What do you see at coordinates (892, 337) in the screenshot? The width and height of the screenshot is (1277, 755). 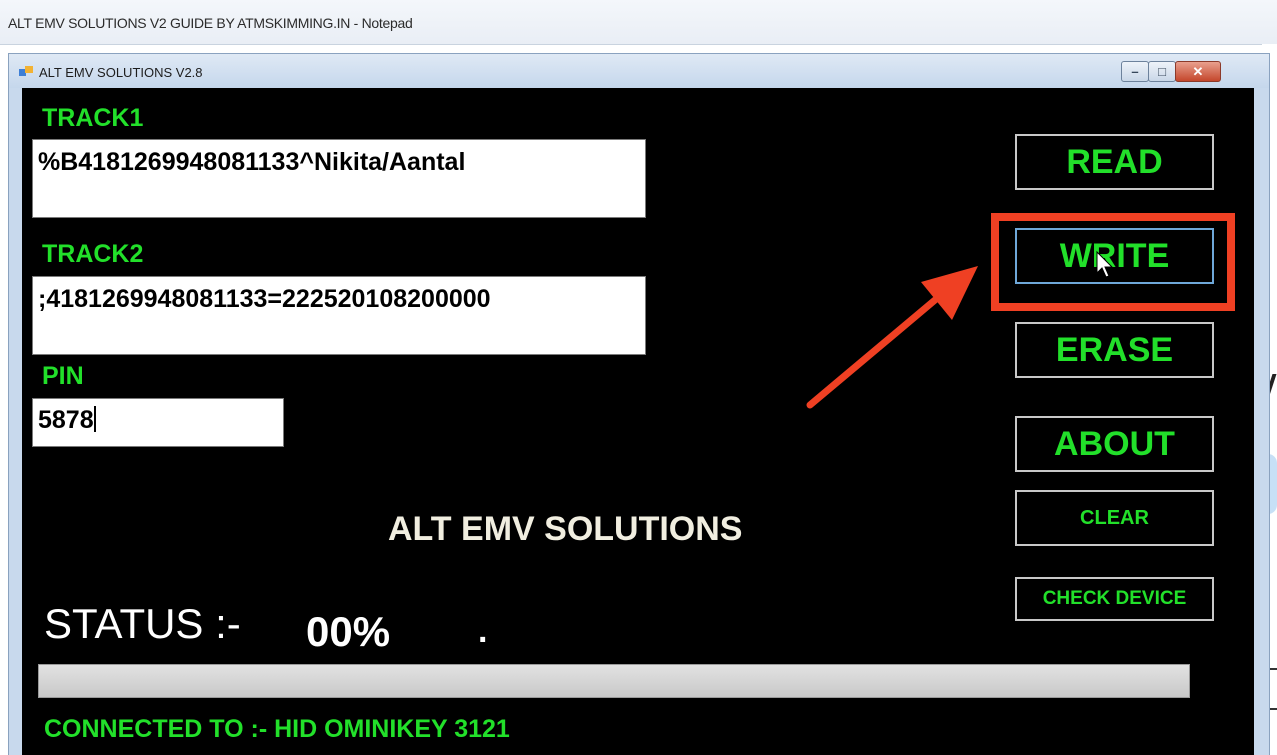 I see `red-arrow-icon` at bounding box center [892, 337].